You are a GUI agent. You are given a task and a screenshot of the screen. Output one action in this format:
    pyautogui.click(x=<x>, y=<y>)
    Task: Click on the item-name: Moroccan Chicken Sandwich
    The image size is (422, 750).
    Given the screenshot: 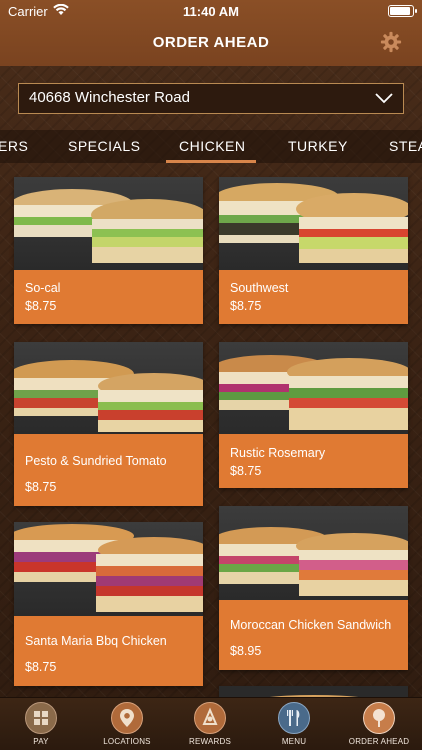 What is the action you would take?
    pyautogui.click(x=311, y=625)
    